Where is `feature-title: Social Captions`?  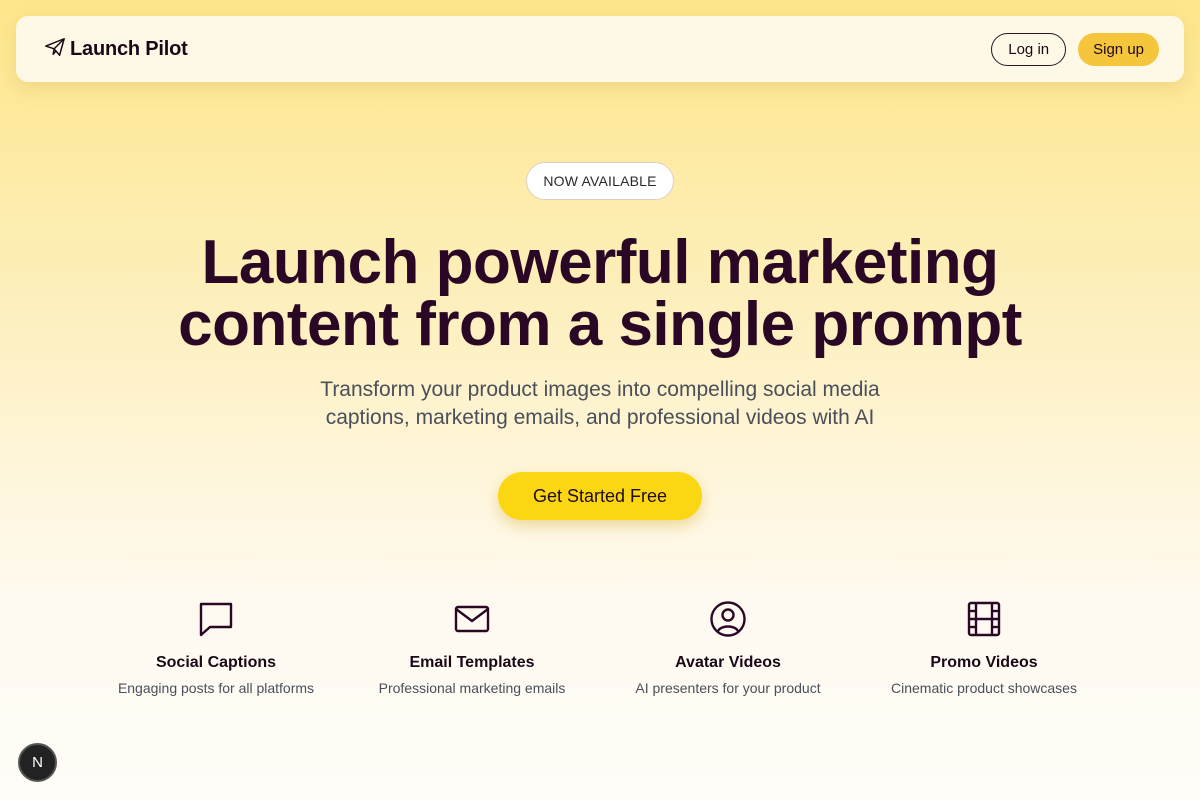
feature-title: Social Captions is located at coordinates (216, 662).